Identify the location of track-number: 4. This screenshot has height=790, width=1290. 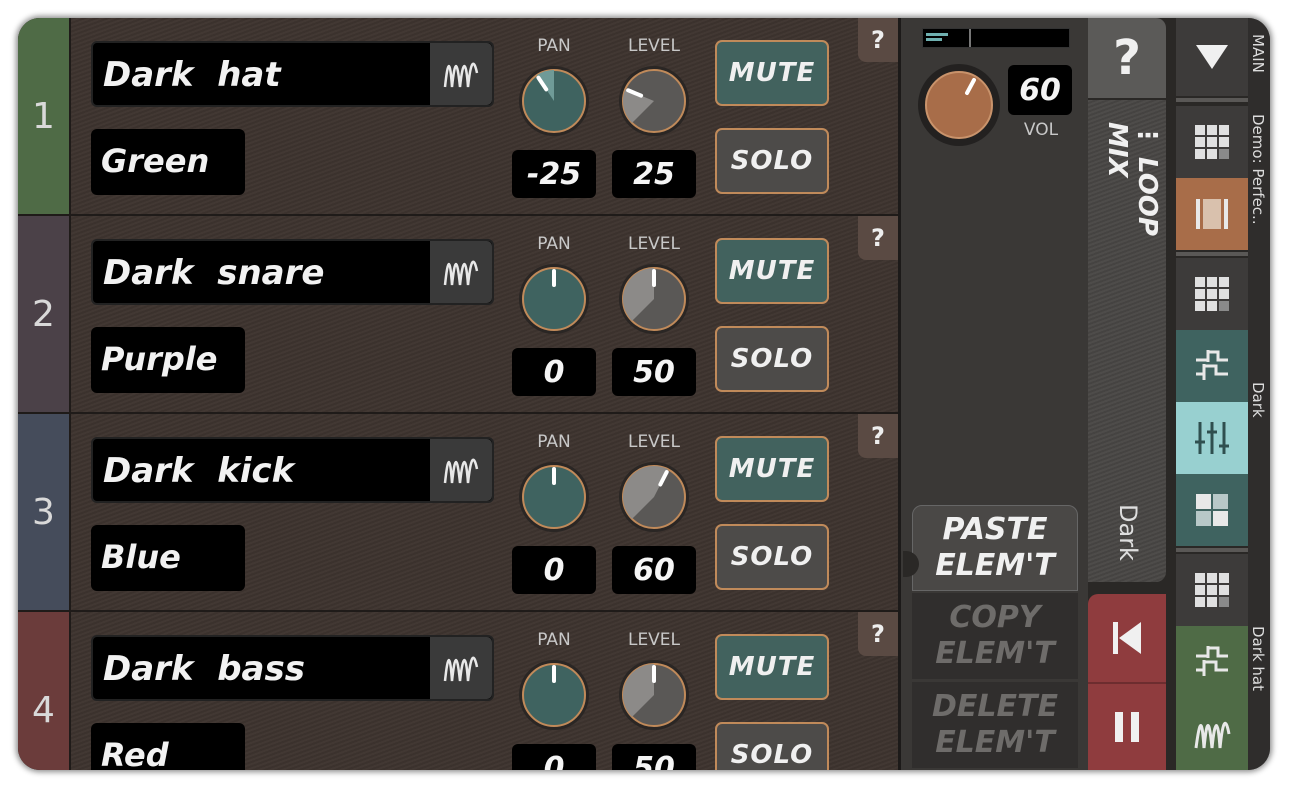
(44, 691).